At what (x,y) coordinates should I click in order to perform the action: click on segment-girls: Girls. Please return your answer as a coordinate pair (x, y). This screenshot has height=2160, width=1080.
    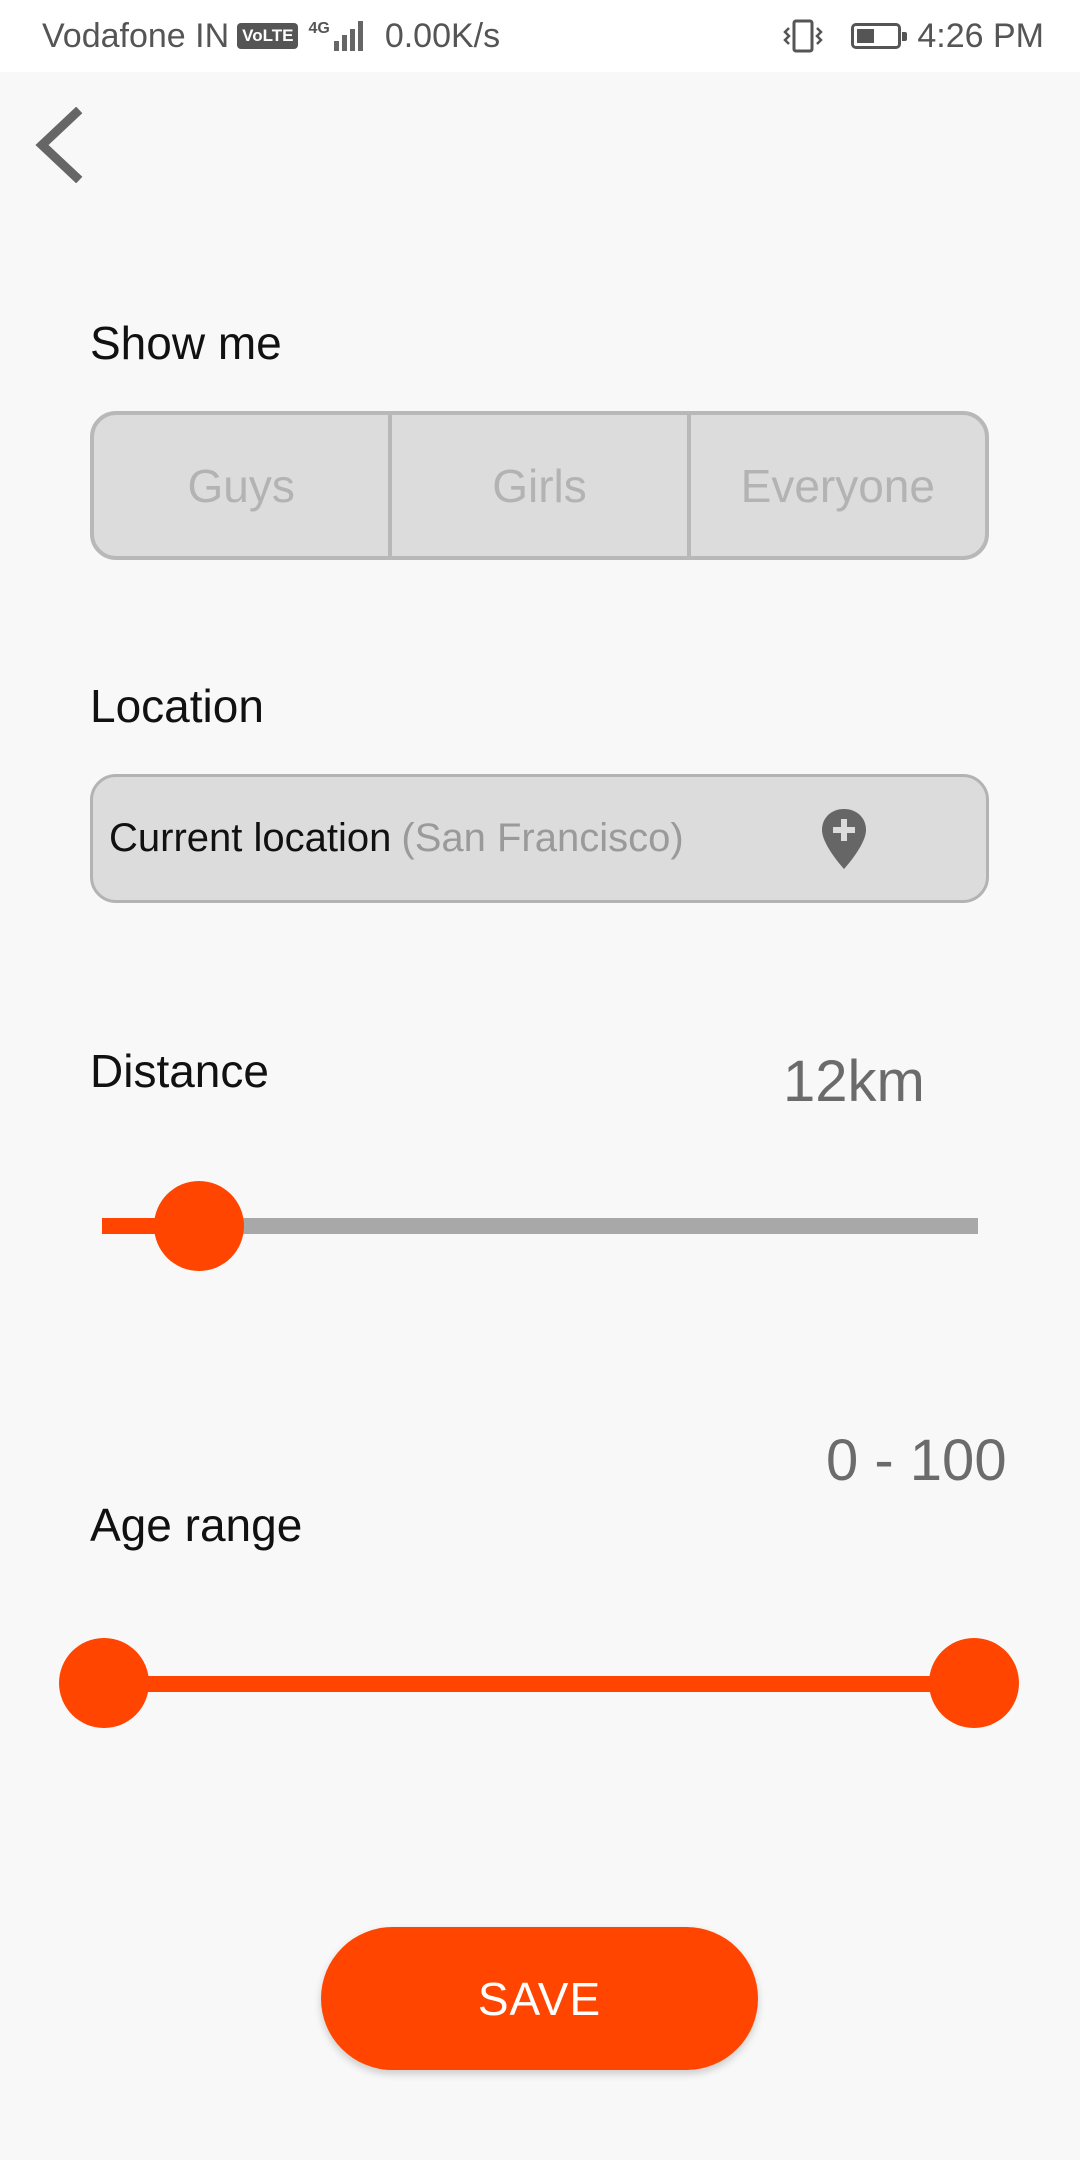
    Looking at the image, I should click on (537, 485).